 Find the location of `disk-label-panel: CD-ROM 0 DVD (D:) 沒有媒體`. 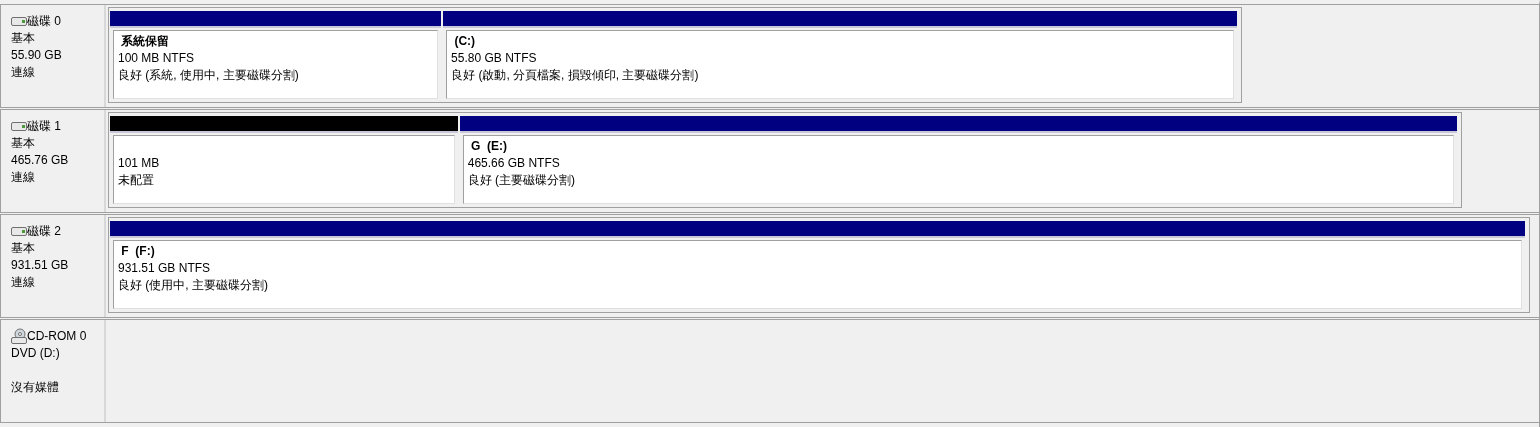

disk-label-panel: CD-ROM 0 DVD (D:) 沒有媒體 is located at coordinates (53, 371).